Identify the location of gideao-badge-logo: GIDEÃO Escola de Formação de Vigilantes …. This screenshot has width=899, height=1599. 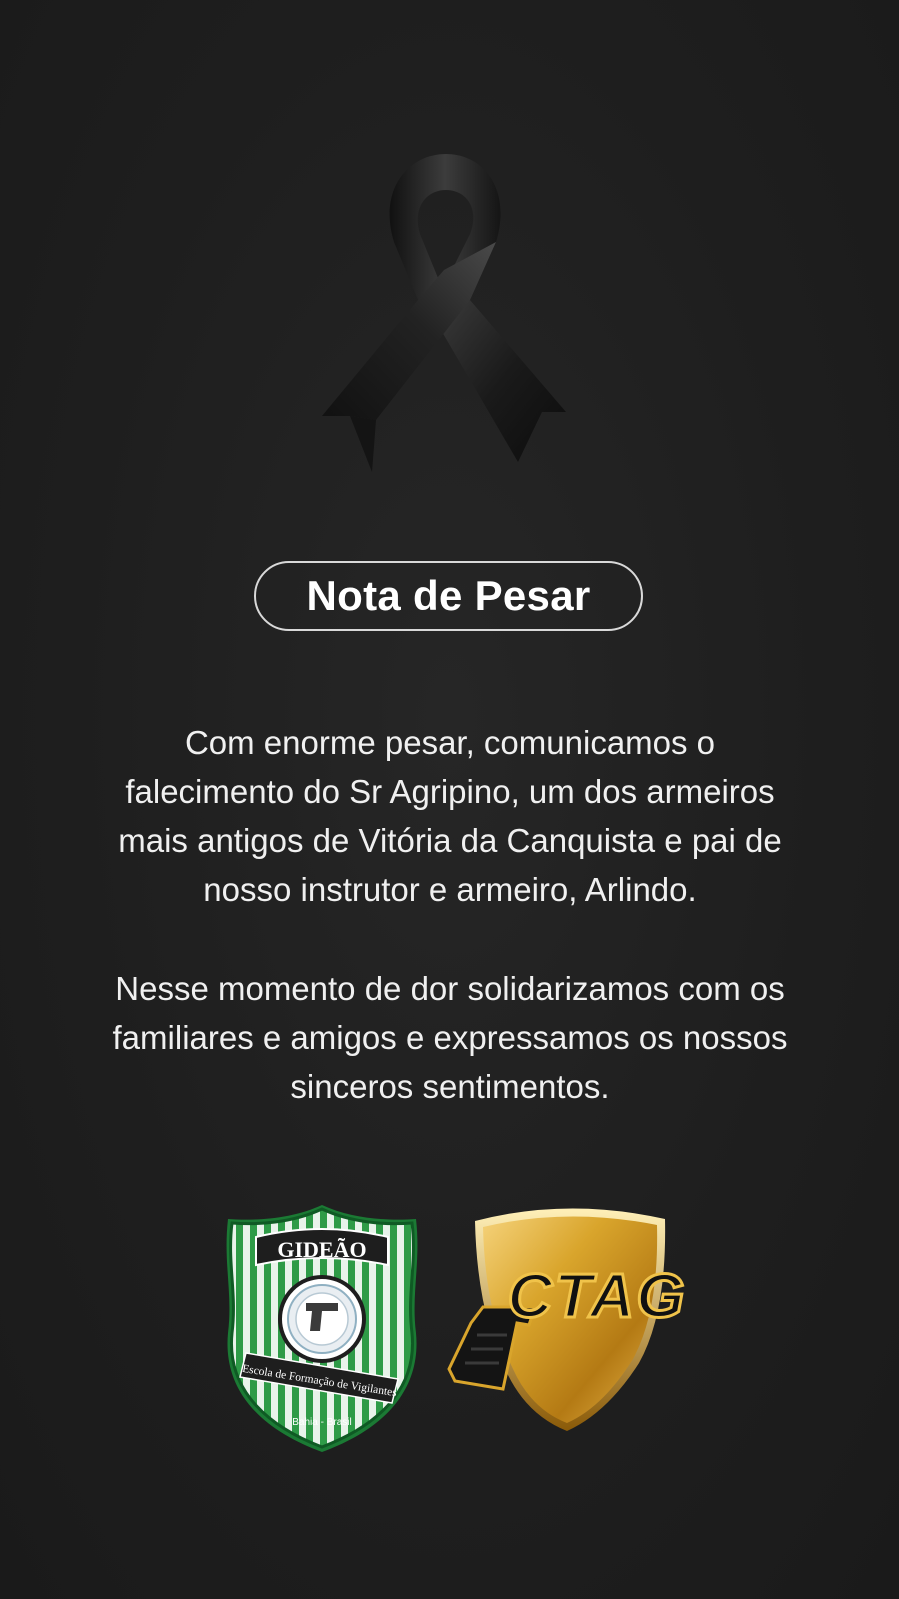
(322, 1328).